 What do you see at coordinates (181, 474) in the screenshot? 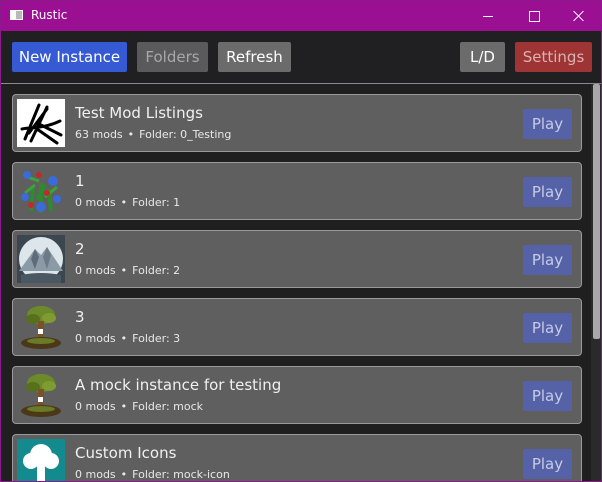
I see `instance-folder: Folder: mock-icon` at bounding box center [181, 474].